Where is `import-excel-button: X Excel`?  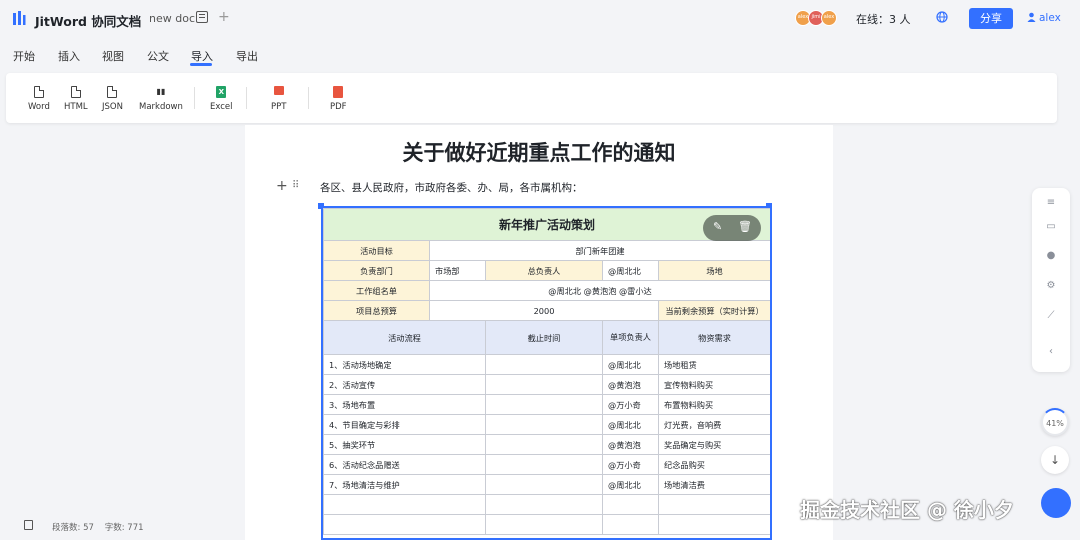 import-excel-button: X Excel is located at coordinates (221, 99).